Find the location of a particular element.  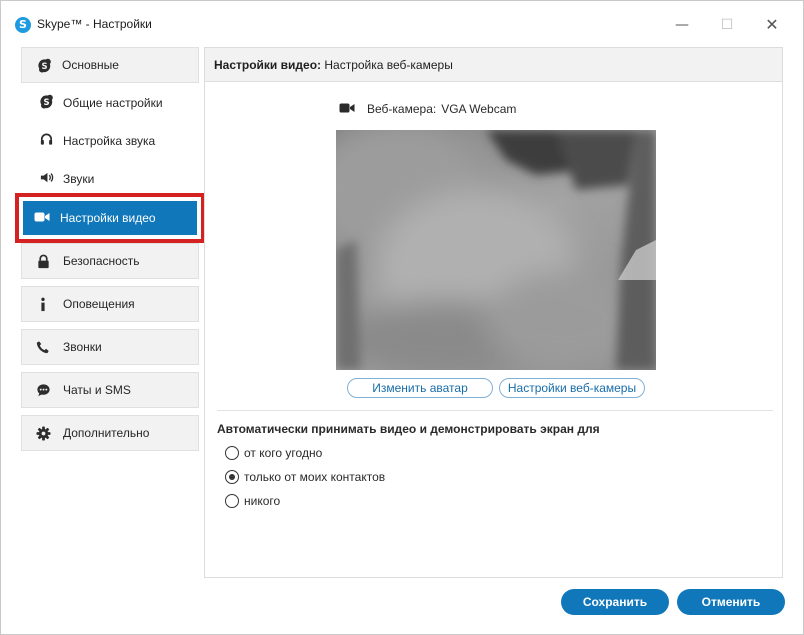

info-icon is located at coordinates (43, 304).